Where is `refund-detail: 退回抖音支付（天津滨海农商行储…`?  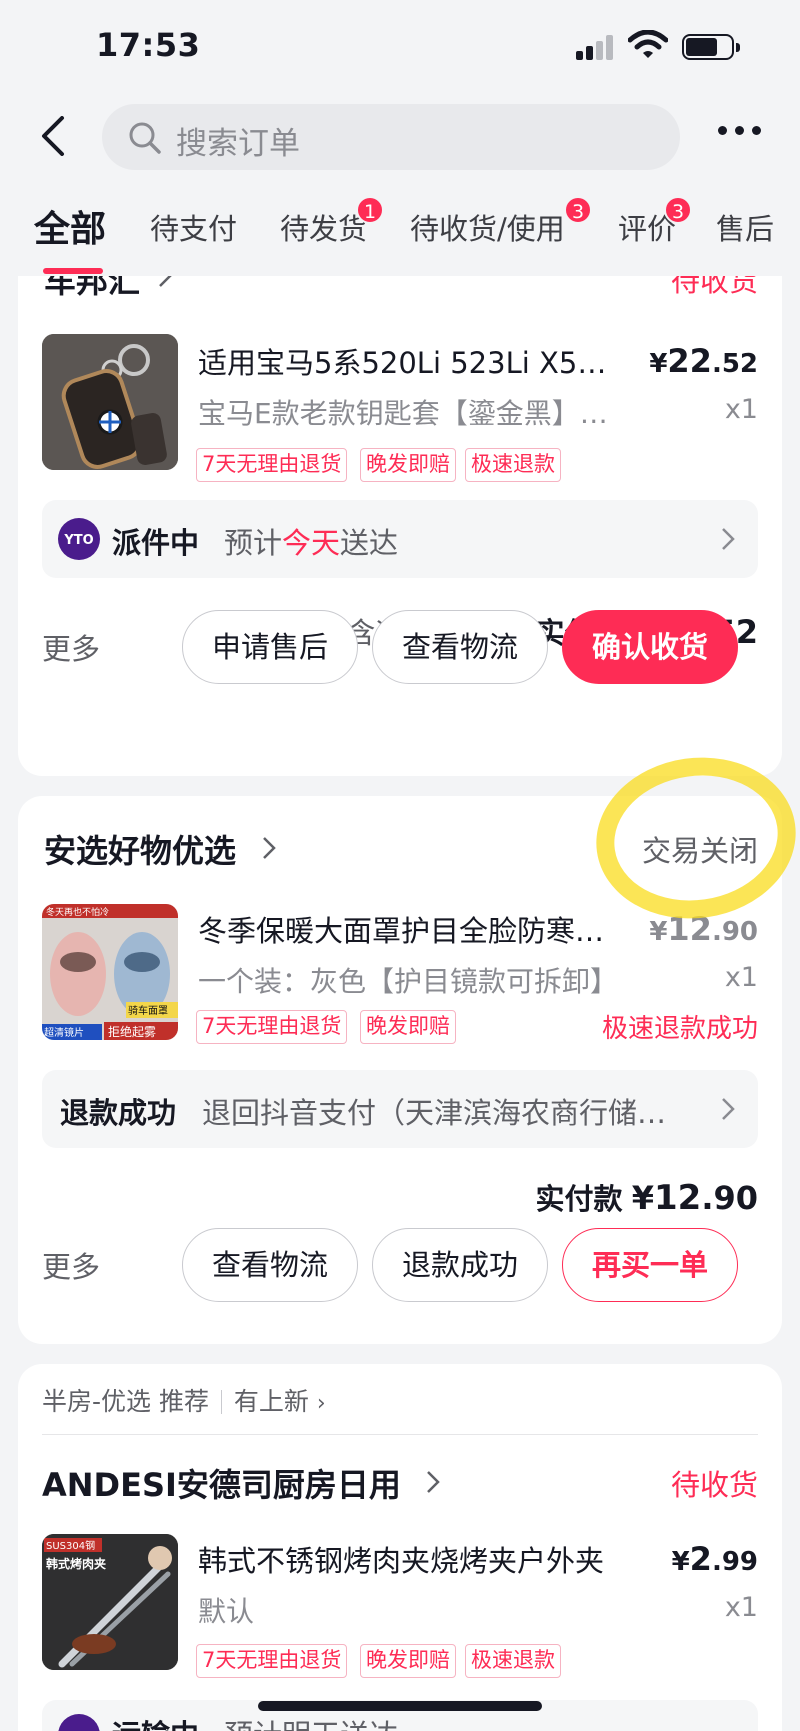
refund-detail: 退回抖音支付（天津滨海农商行储… is located at coordinates (434, 1113).